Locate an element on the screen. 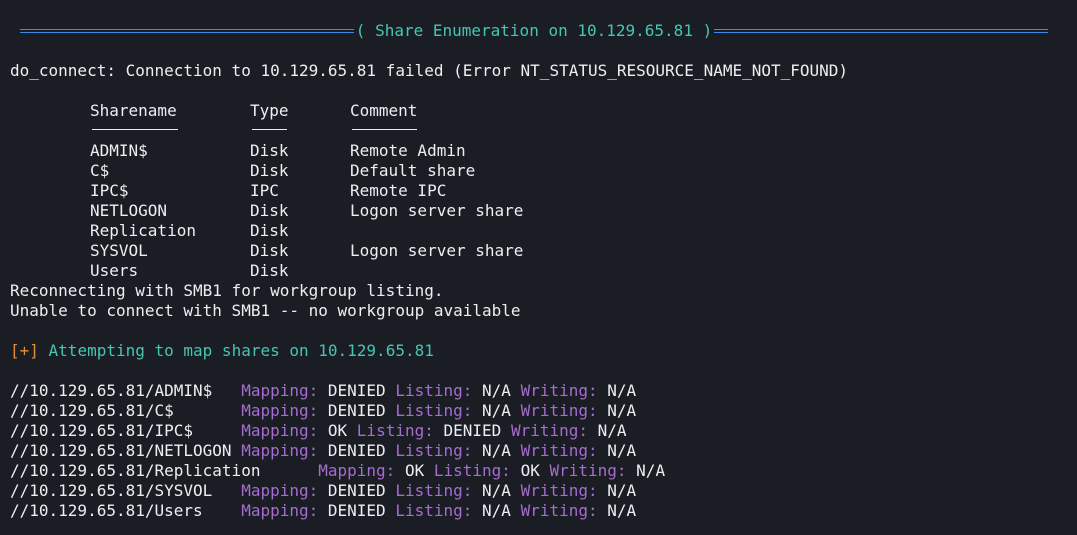 The height and width of the screenshot is (535, 1077). share-path: //10.129.65.81/Users is located at coordinates (126, 510).